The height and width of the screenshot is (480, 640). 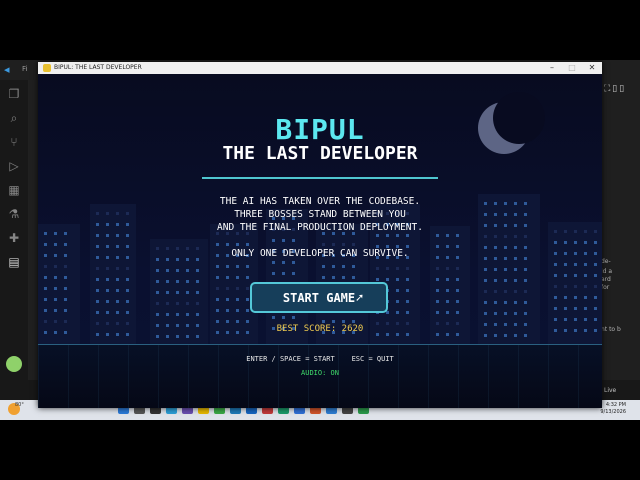 What do you see at coordinates (319, 297) in the screenshot?
I see `start-game-button: START GAME` at bounding box center [319, 297].